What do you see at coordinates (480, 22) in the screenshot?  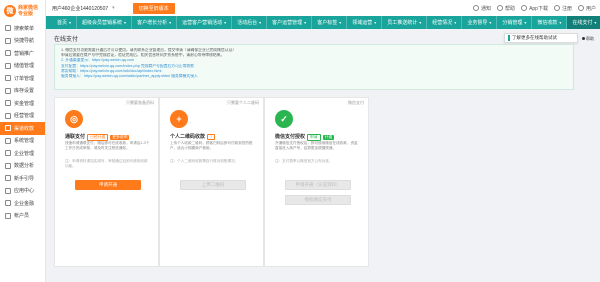 I see `nav-tab-10: 业务督导 ▾` at bounding box center [480, 22].